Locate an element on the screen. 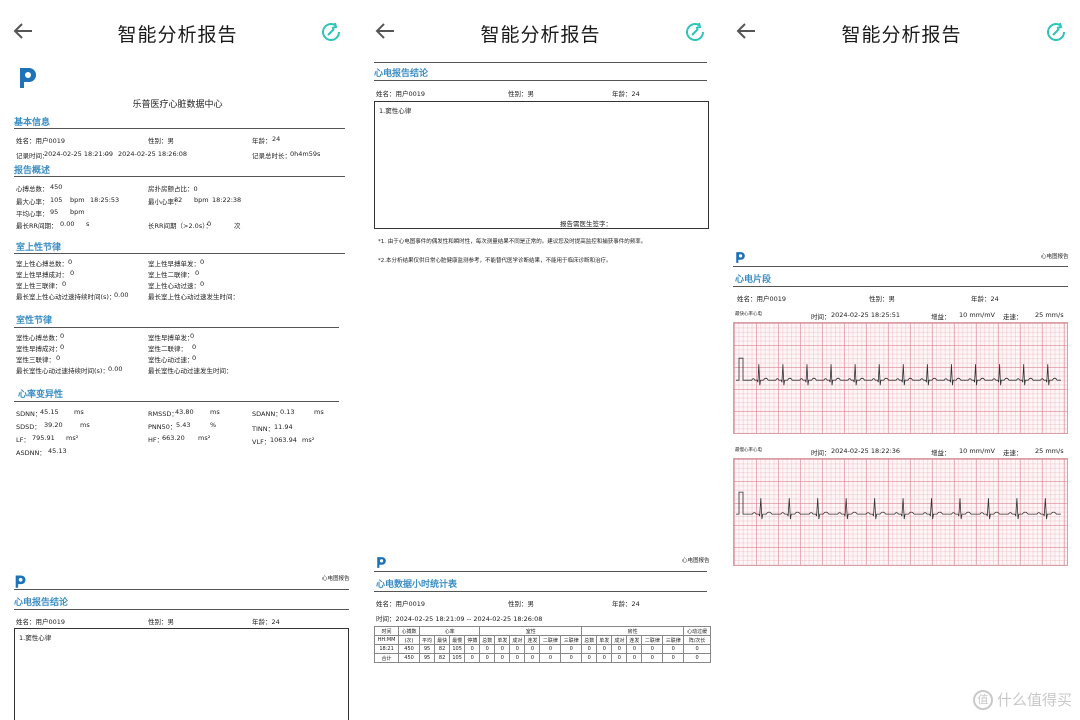 This screenshot has width=1080, height=720. section-title-basic: 基本信息 is located at coordinates (32, 123).